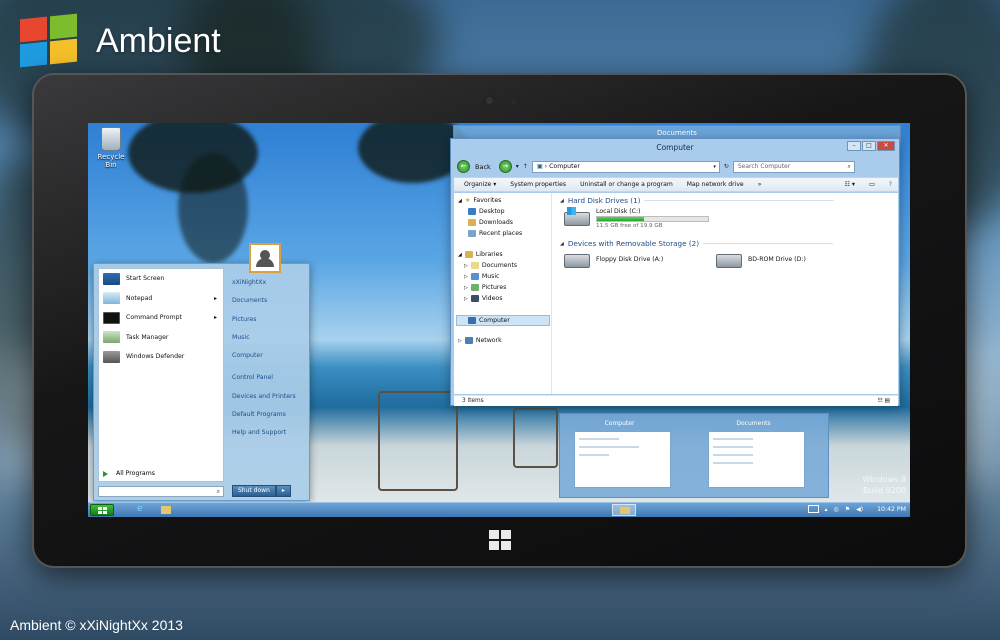  What do you see at coordinates (481, 276) in the screenshot?
I see `nav-item-music: ▷ Music` at bounding box center [481, 276].